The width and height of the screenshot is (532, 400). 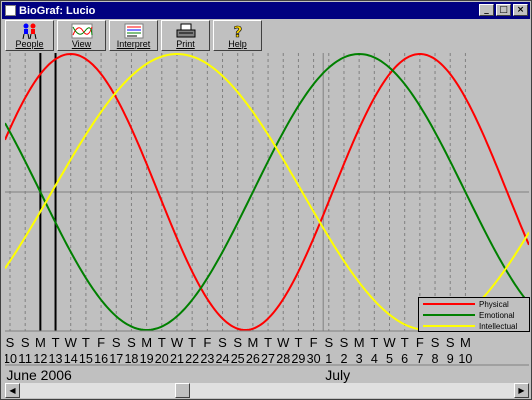 I want to click on view-icon, so click(x=81, y=31).